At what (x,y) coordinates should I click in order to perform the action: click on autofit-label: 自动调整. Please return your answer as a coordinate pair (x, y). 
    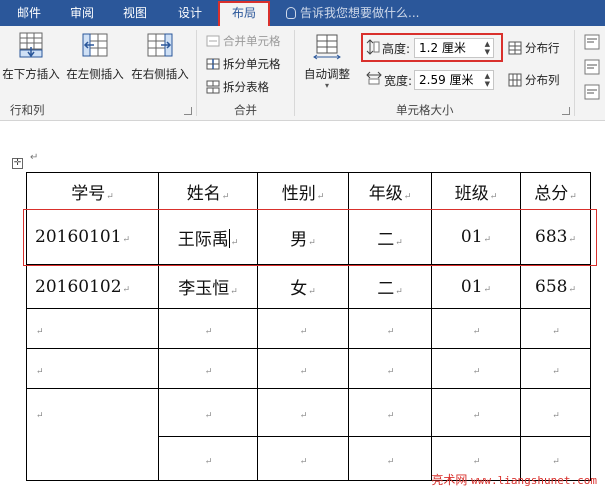
    Looking at the image, I should click on (327, 74).